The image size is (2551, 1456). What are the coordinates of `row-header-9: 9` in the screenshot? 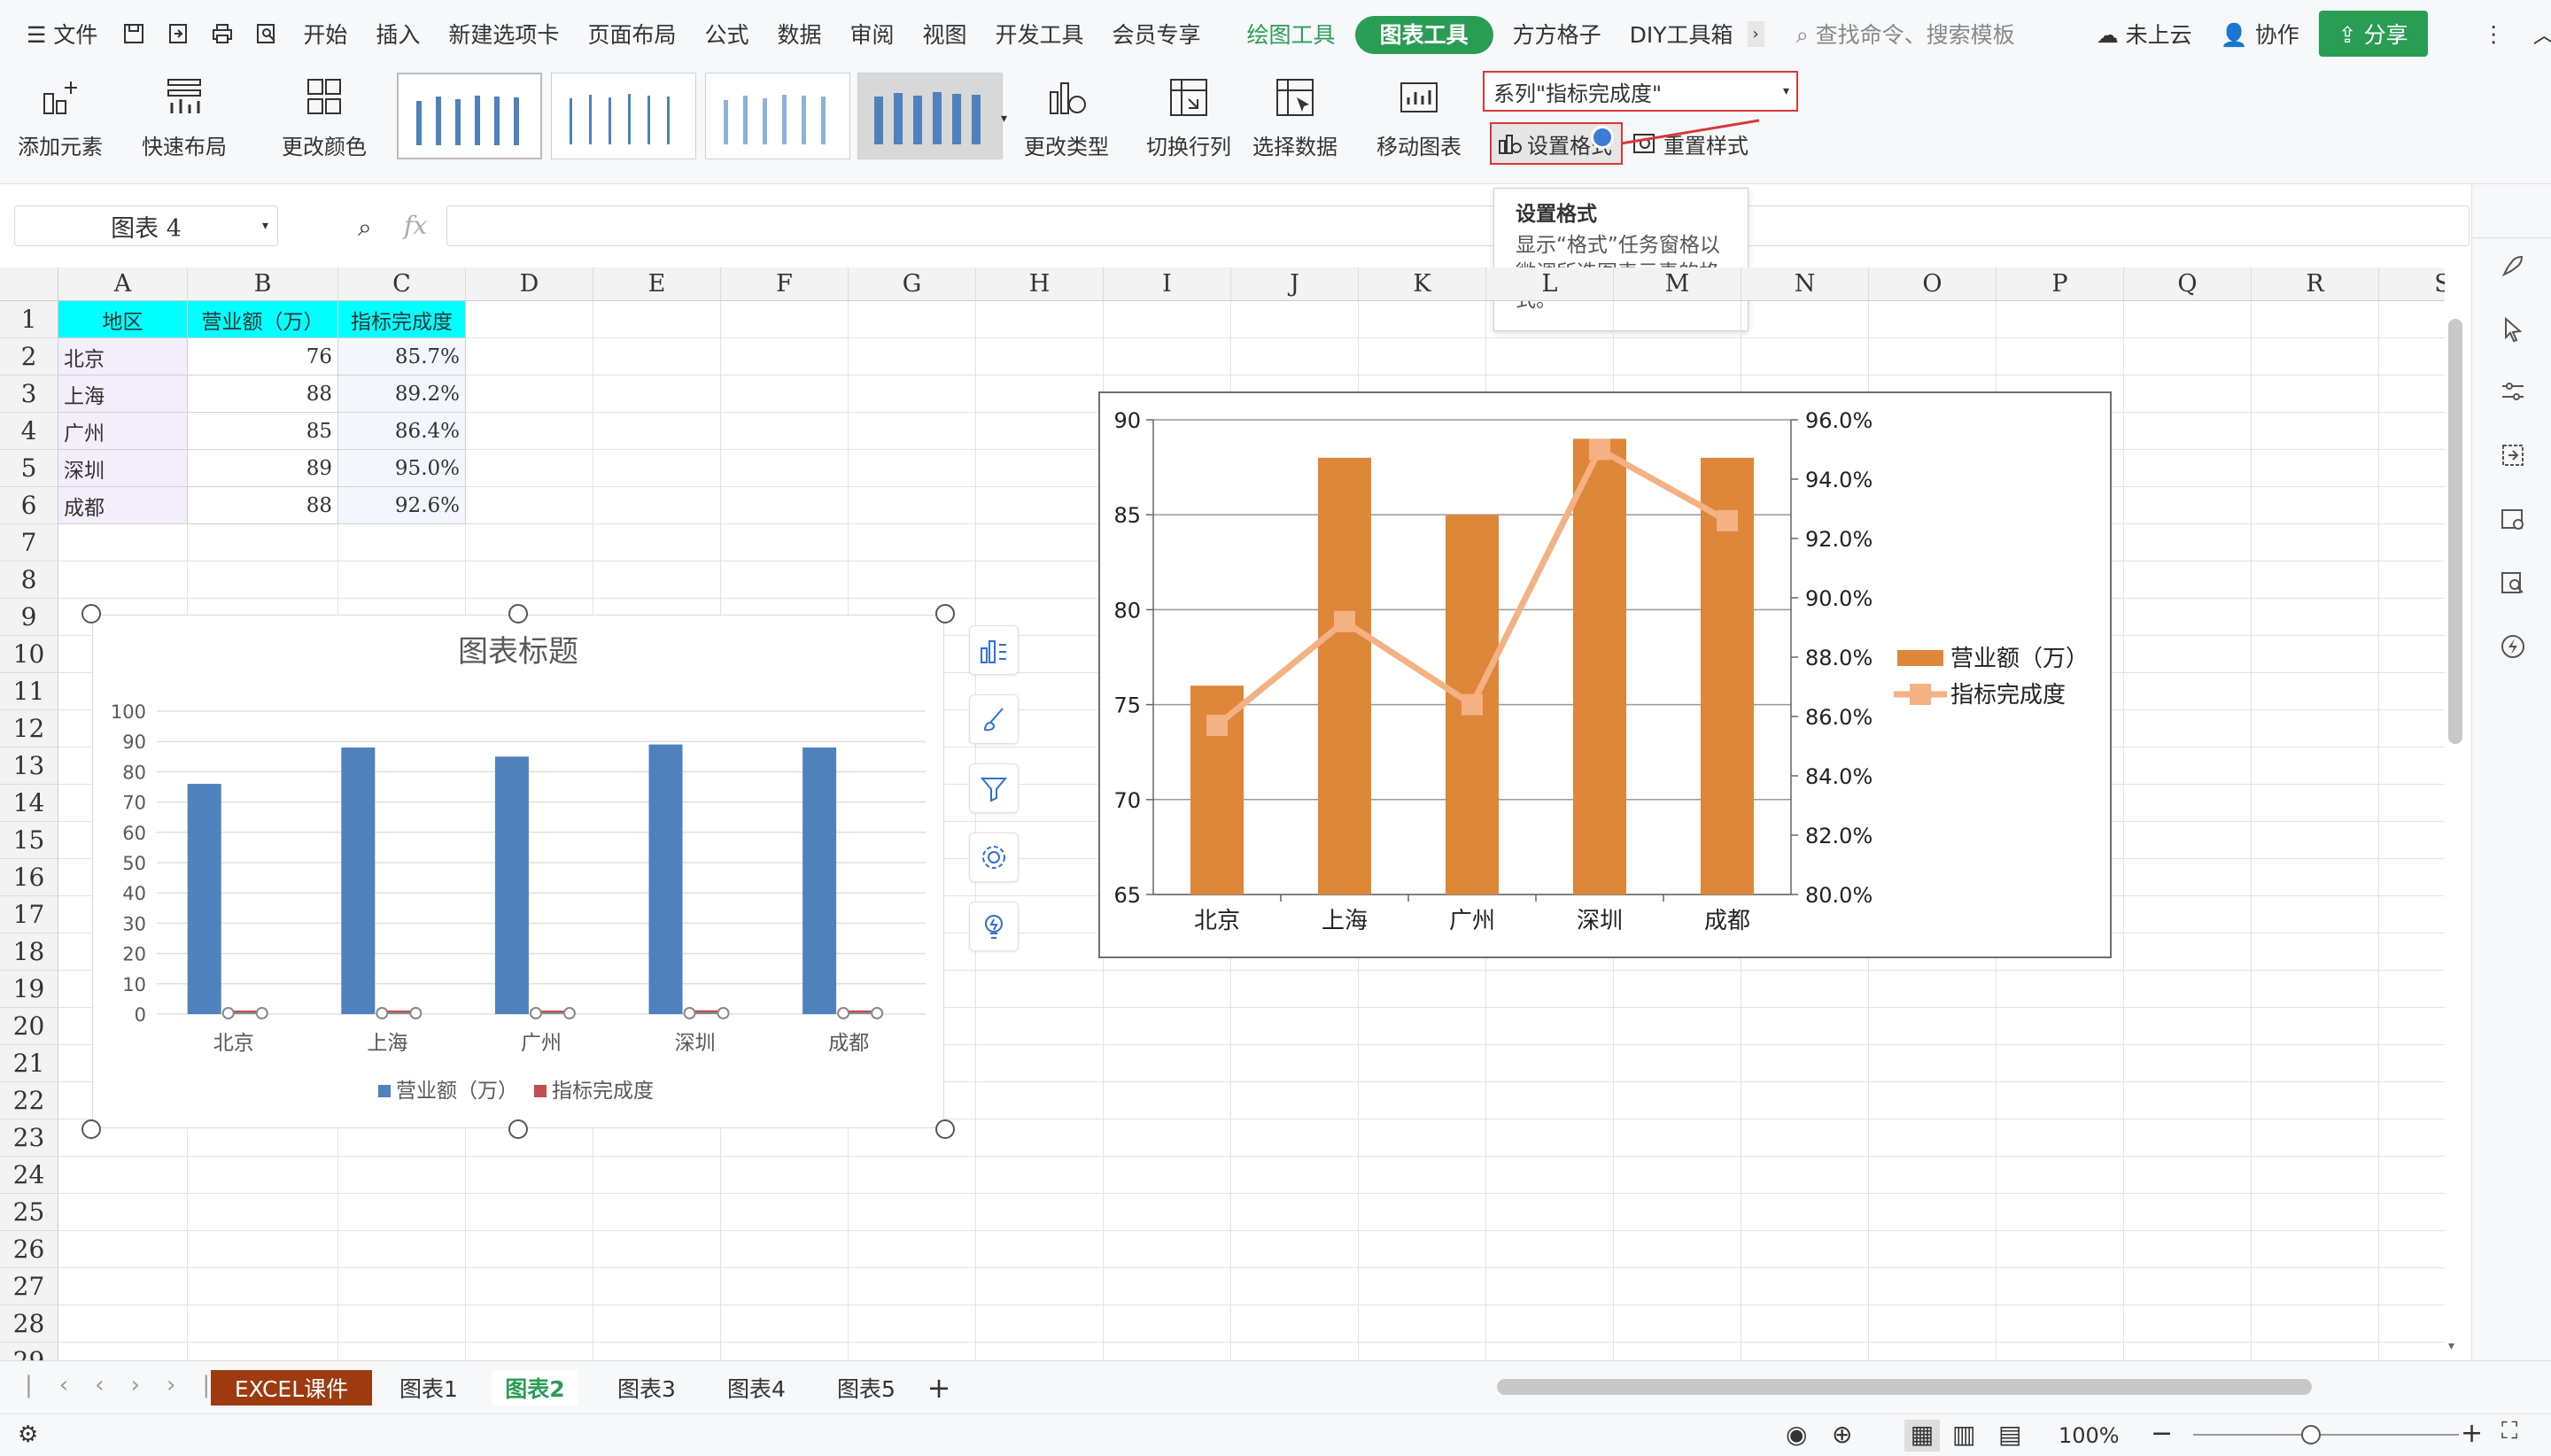 It's located at (29, 617).